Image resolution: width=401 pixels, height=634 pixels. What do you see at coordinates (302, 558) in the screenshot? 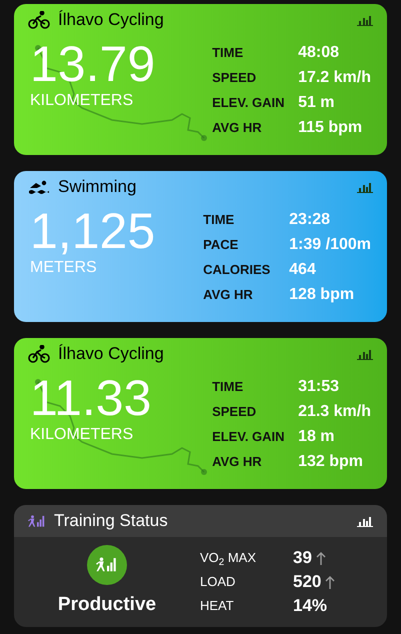
I see `metric-value: 39` at bounding box center [302, 558].